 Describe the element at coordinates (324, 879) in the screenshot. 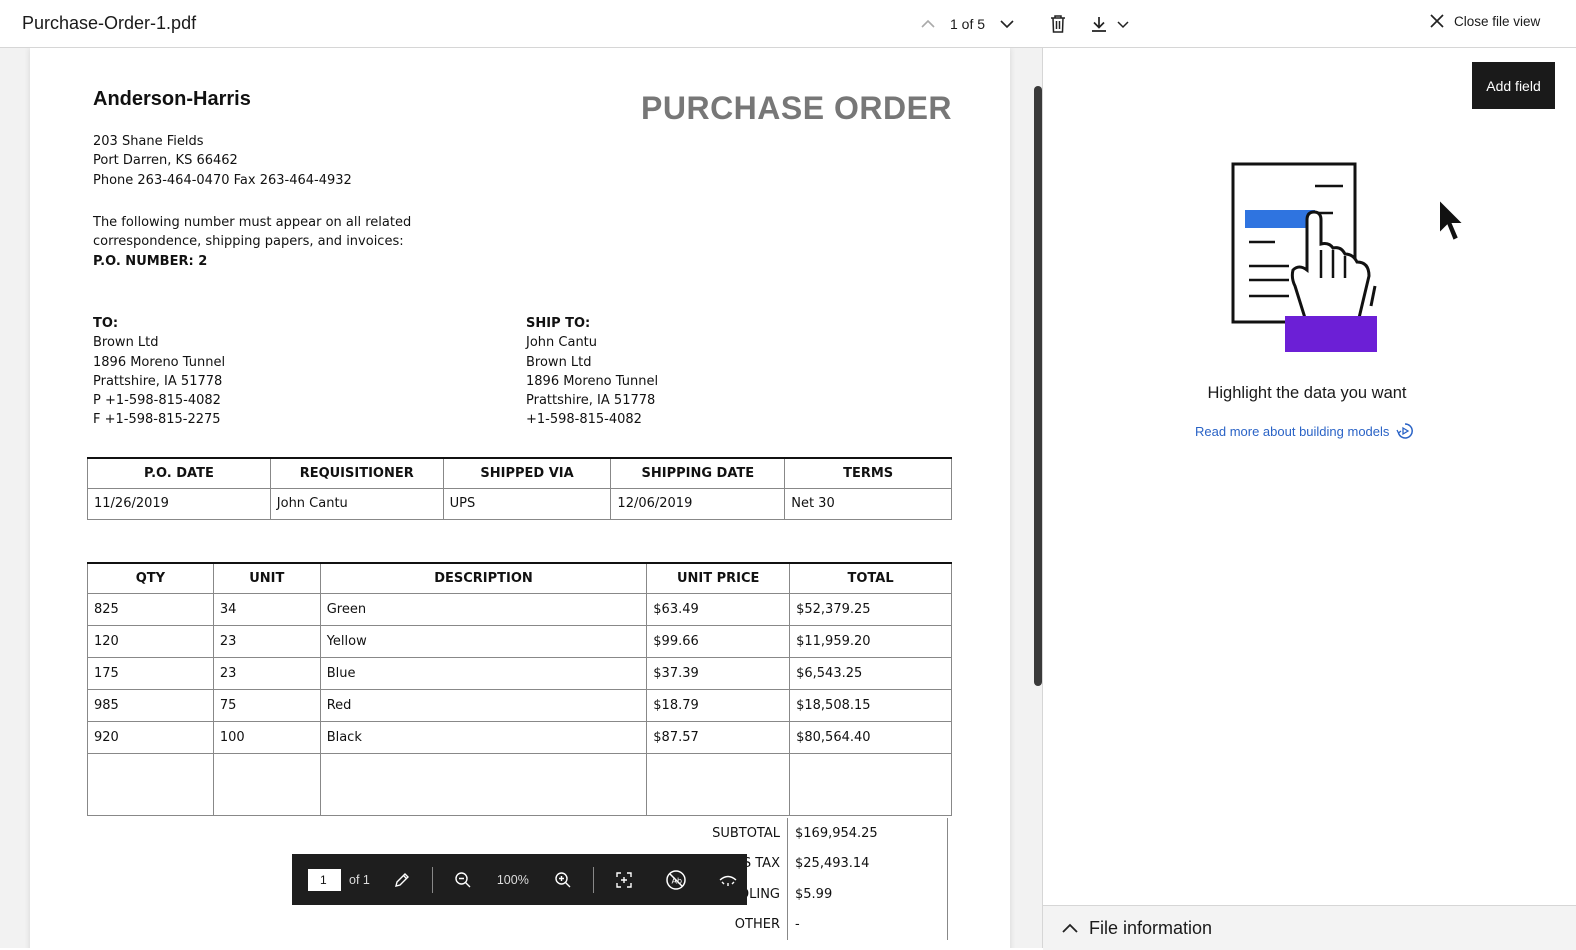

I see `page-number-input` at that location.